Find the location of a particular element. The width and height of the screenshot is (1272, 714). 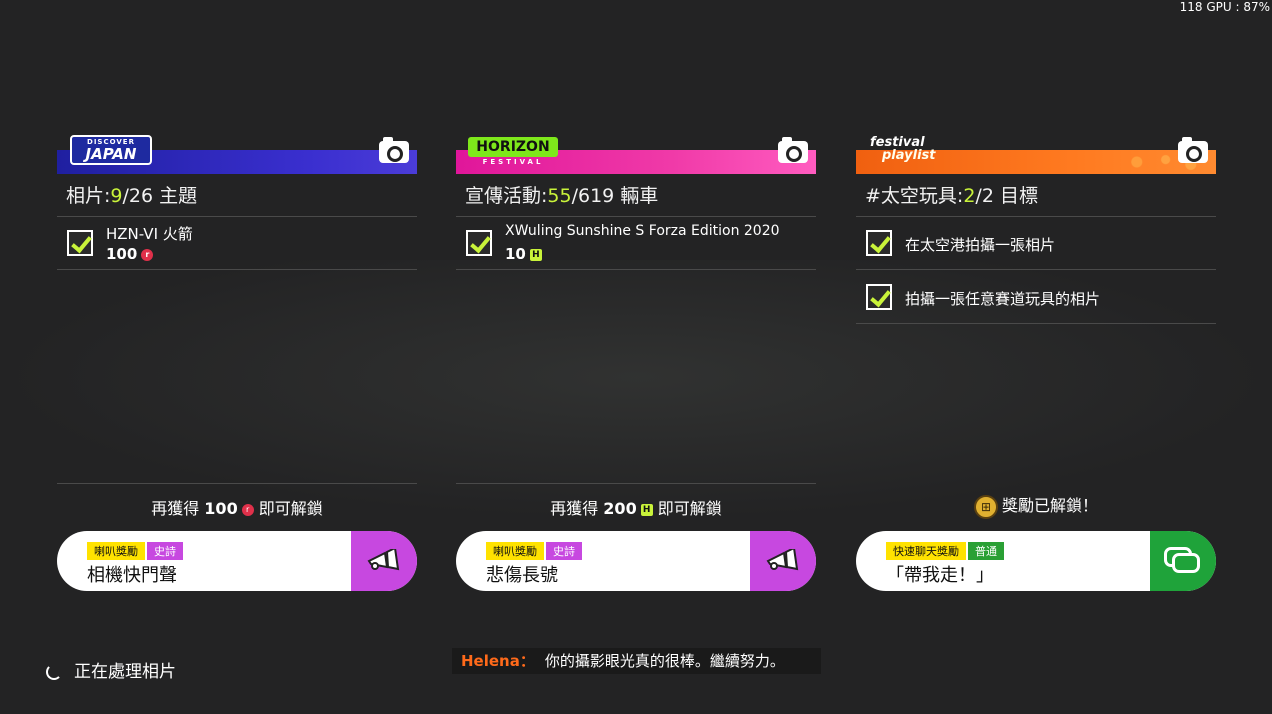

card-title: 相片:9/26 主題 is located at coordinates (132, 196).